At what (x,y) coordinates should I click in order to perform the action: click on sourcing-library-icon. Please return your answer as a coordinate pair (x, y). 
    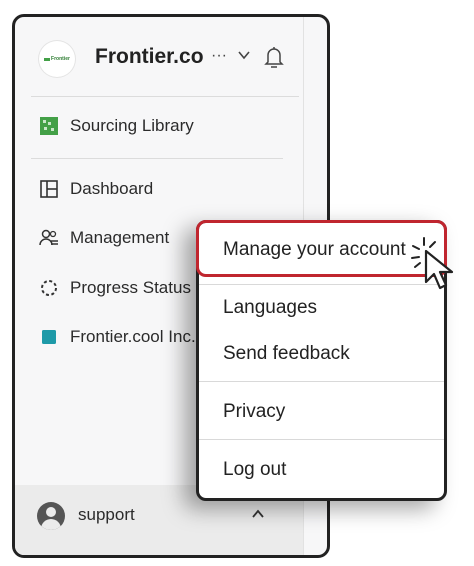
    Looking at the image, I should click on (49, 126).